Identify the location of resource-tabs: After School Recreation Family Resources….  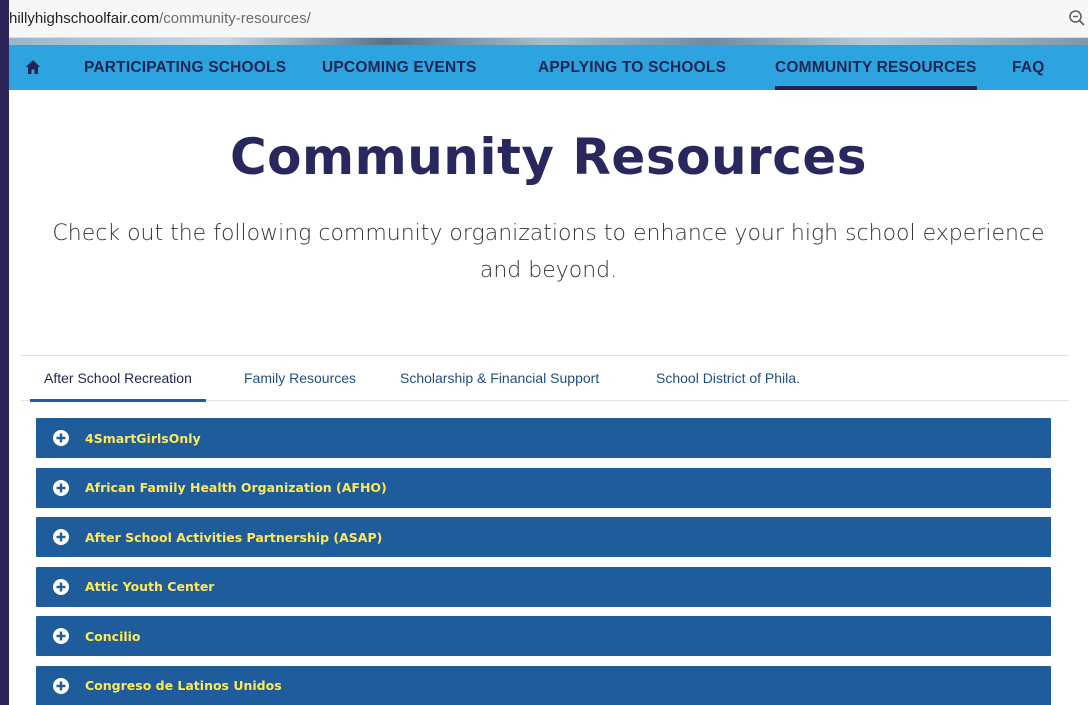
(545, 378).